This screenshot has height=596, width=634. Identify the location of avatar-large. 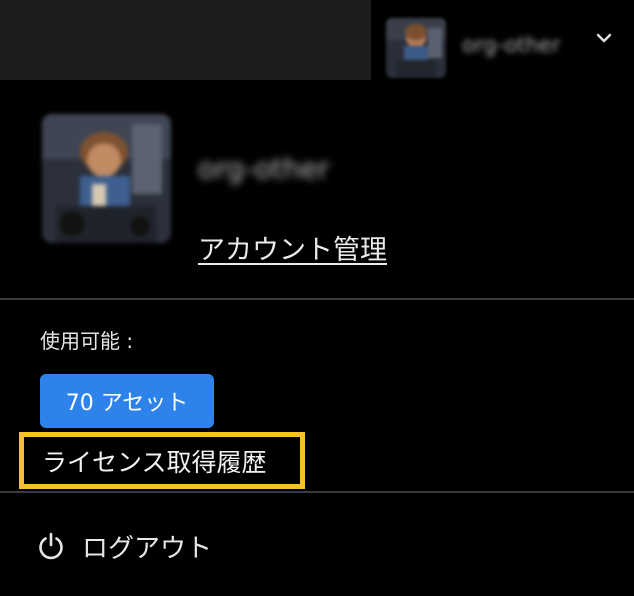
(106, 178).